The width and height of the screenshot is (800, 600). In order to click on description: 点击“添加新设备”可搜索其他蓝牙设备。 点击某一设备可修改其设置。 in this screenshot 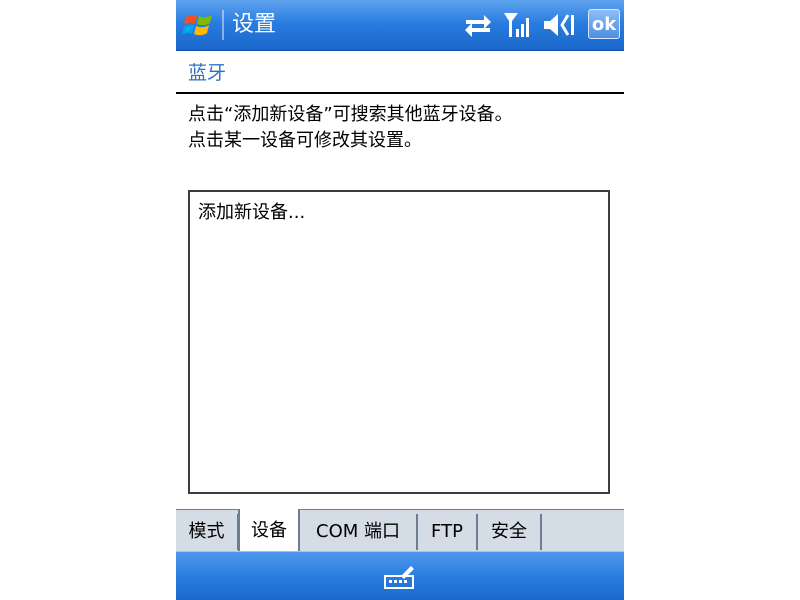, I will do `click(403, 128)`.